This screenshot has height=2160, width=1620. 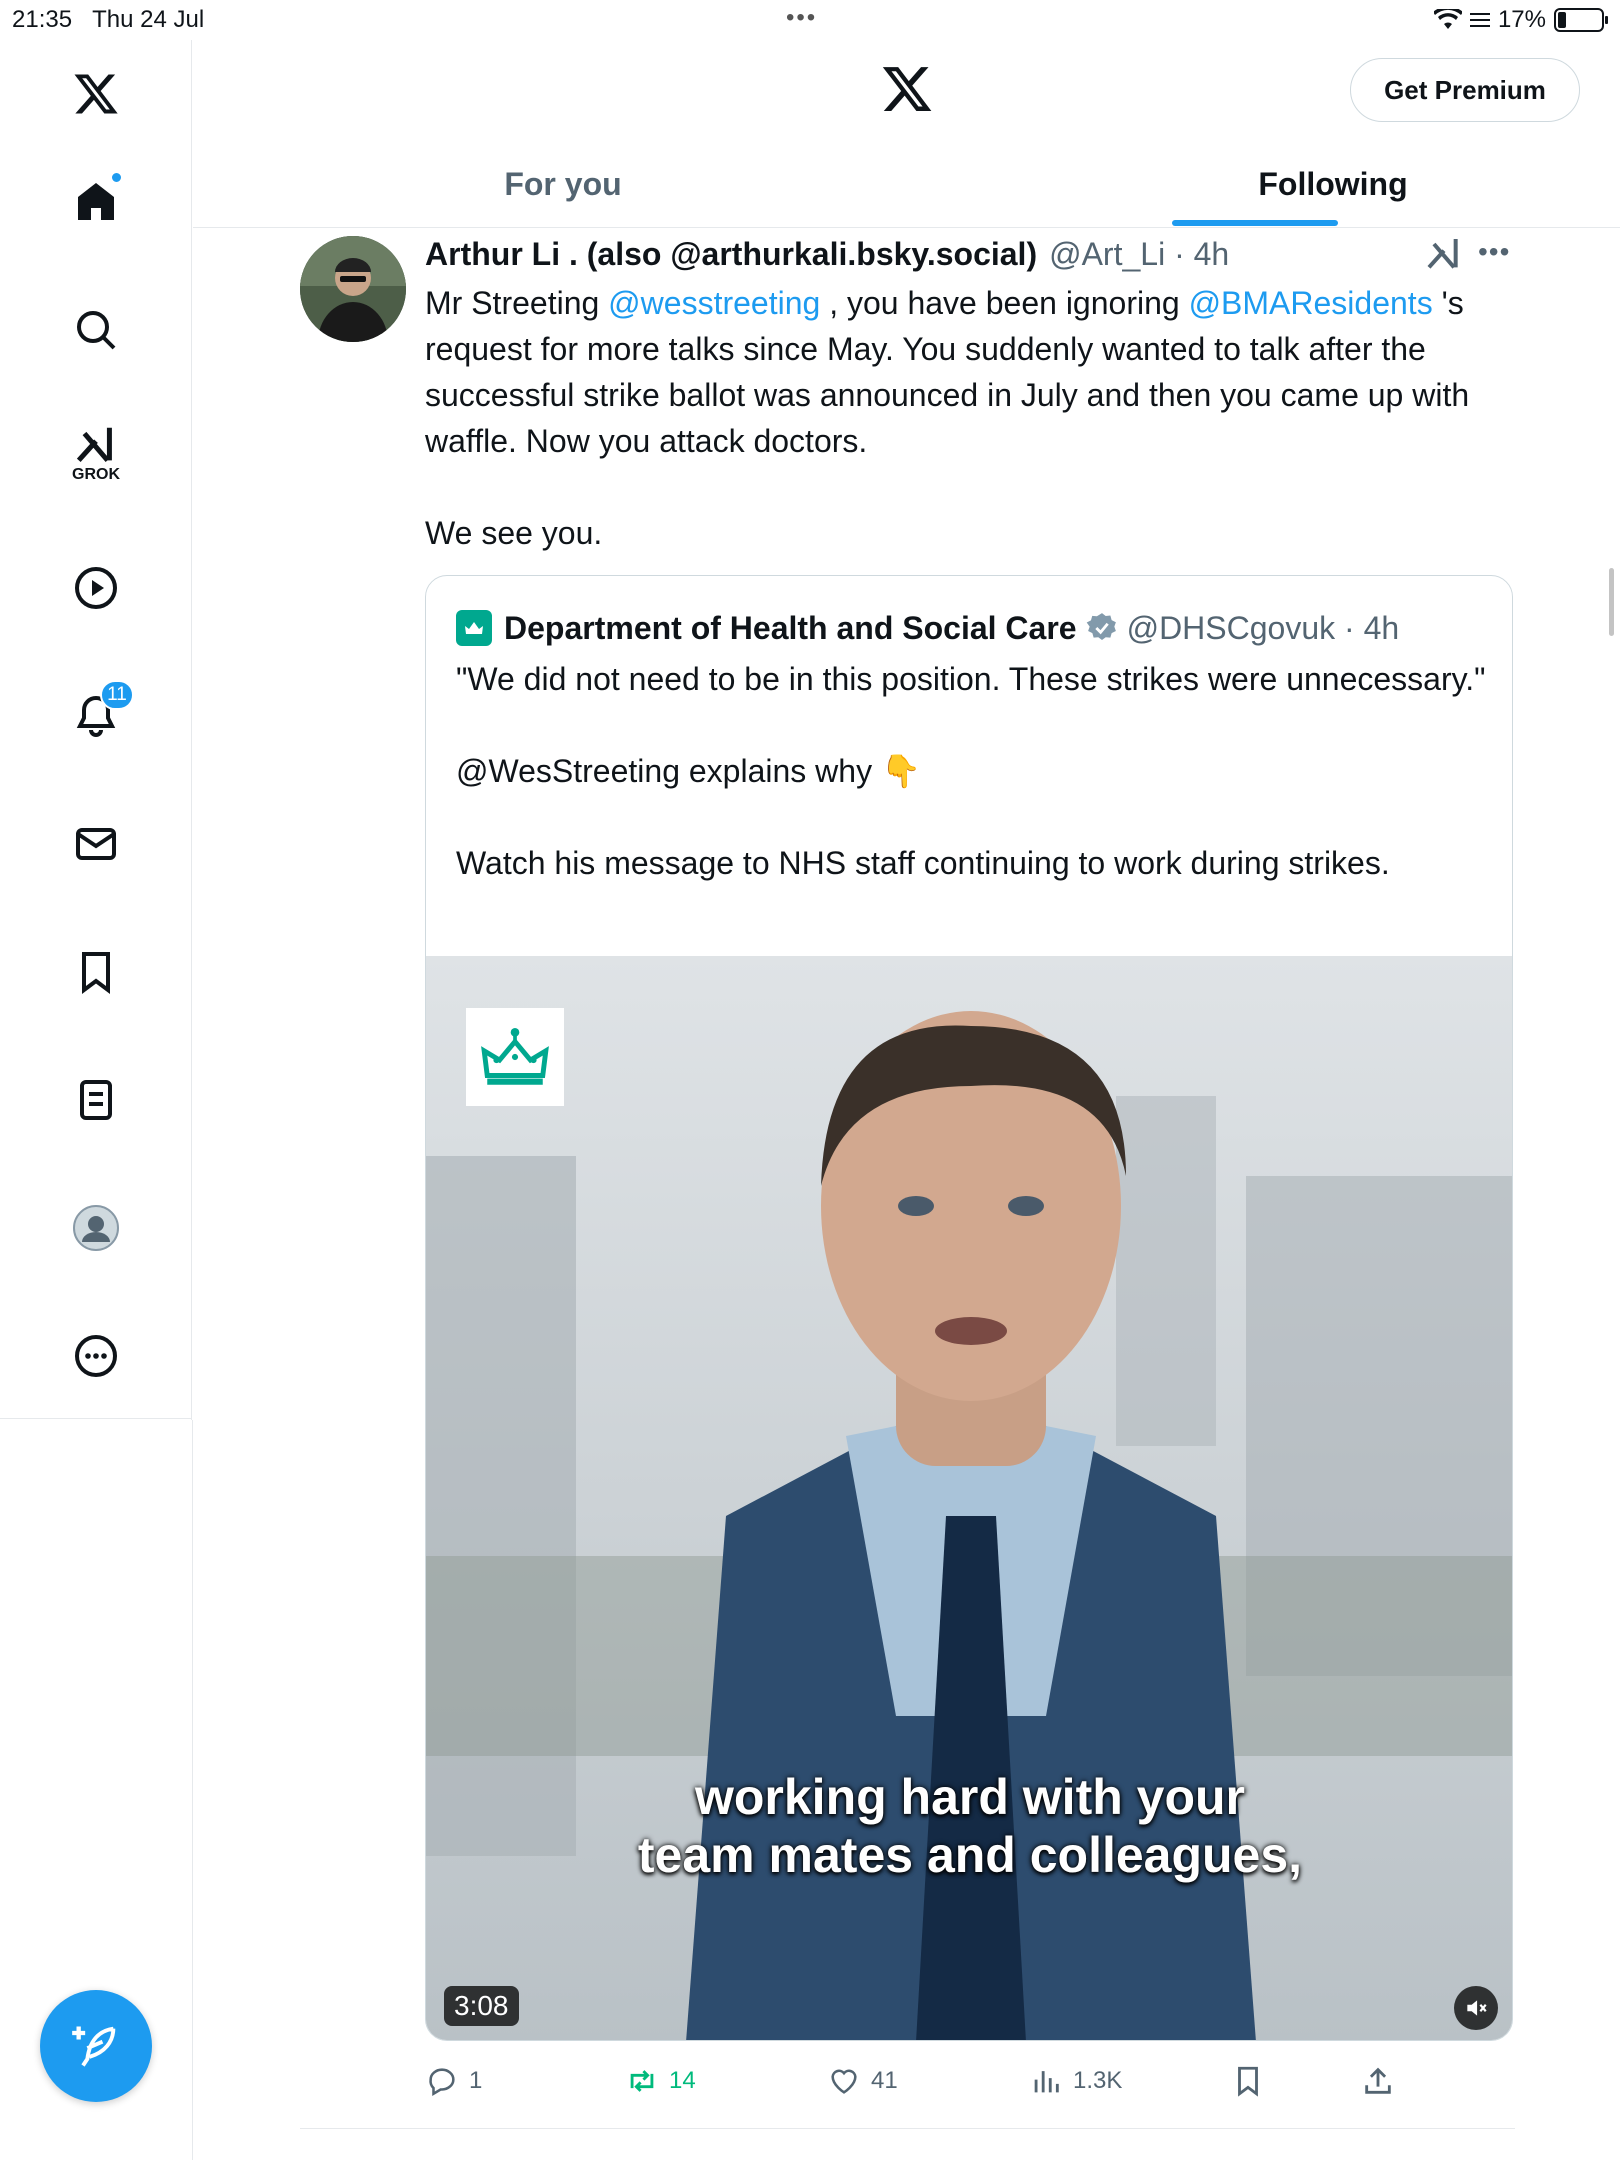 What do you see at coordinates (474, 628) in the screenshot?
I see `dhsc-avatar-icon` at bounding box center [474, 628].